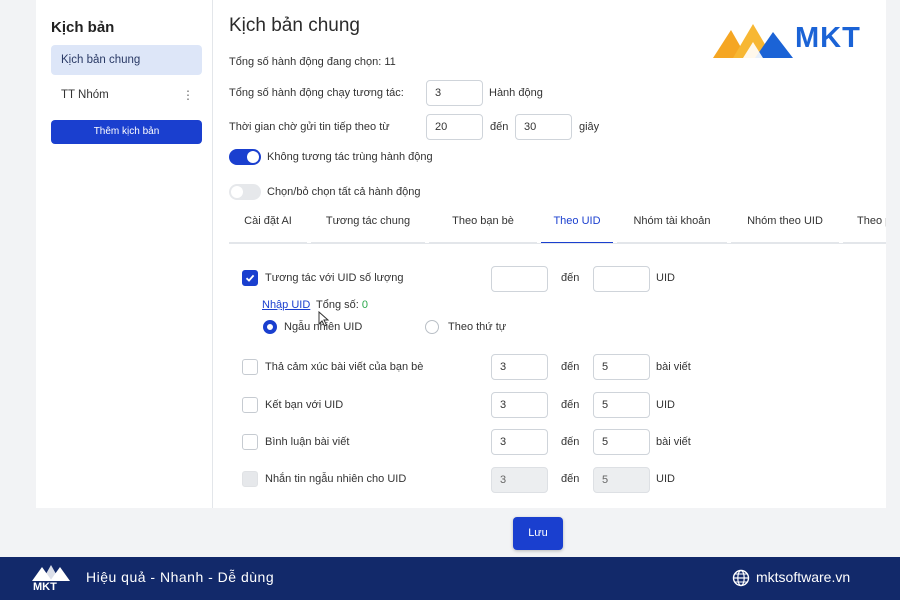 This screenshot has width=900, height=600. What do you see at coordinates (45, 587) in the screenshot?
I see `footer-brand-text: MKT` at bounding box center [45, 587].